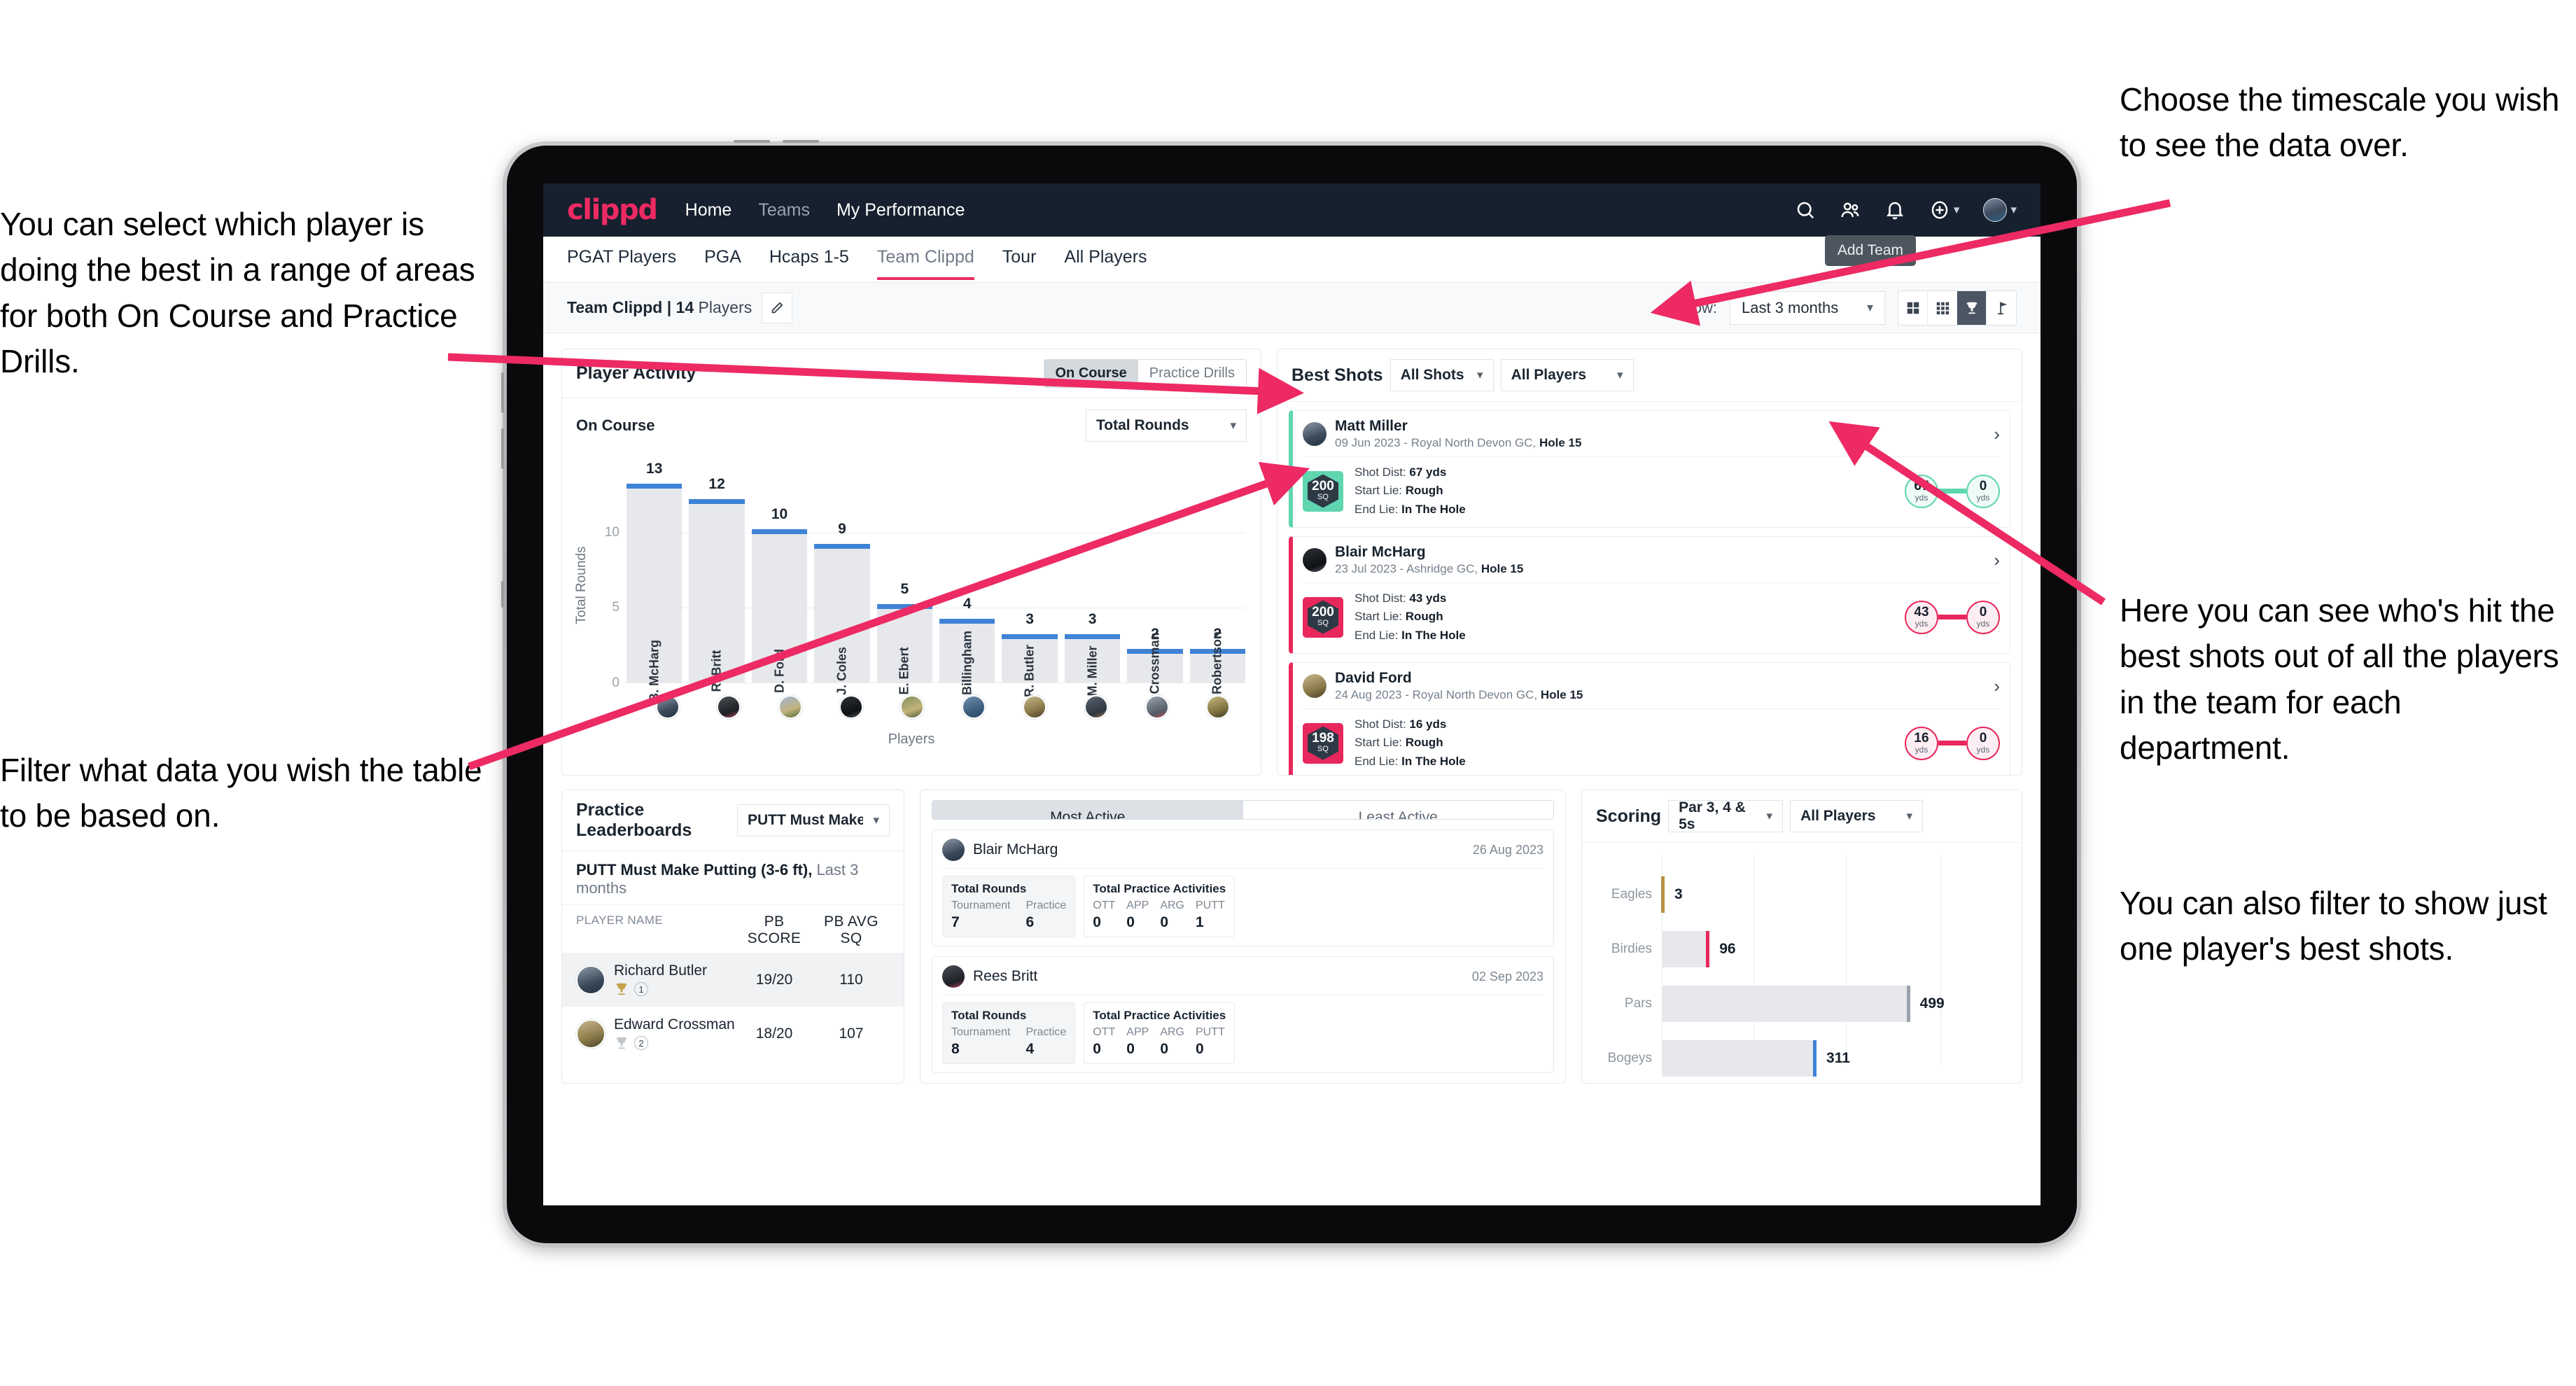  Describe the element at coordinates (612, 210) in the screenshot. I see `clippd-logo: clippd` at that location.